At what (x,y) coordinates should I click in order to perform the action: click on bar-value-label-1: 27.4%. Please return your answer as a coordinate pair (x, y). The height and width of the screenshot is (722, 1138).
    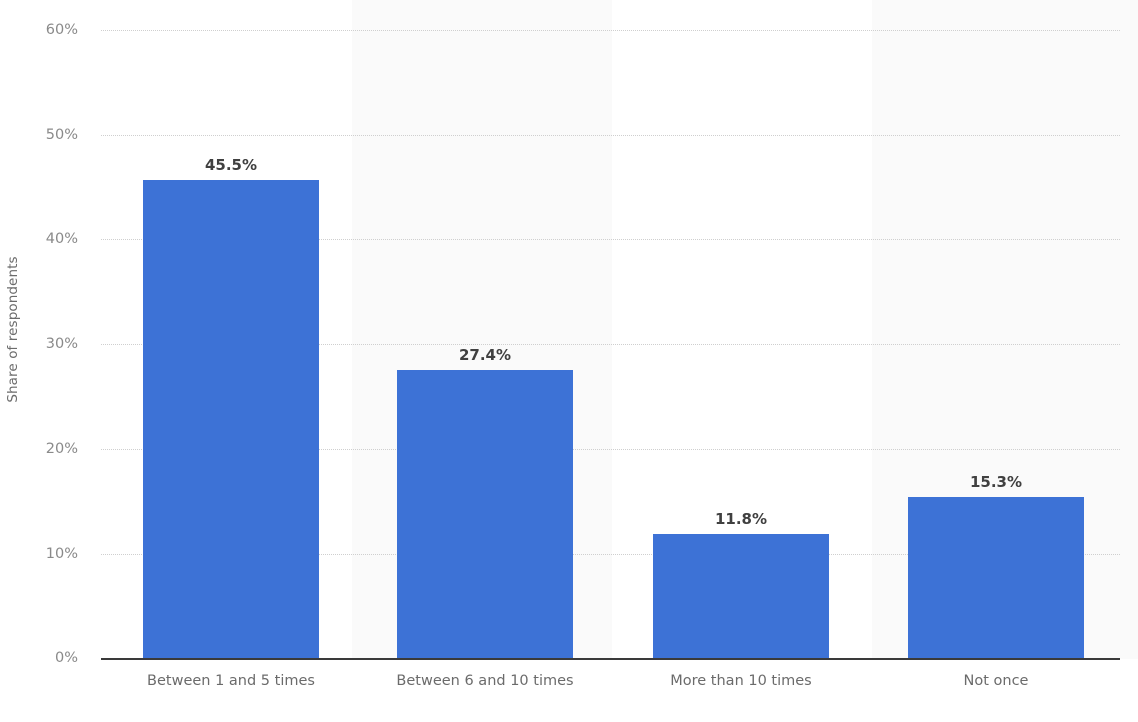
    Looking at the image, I should click on (485, 355).